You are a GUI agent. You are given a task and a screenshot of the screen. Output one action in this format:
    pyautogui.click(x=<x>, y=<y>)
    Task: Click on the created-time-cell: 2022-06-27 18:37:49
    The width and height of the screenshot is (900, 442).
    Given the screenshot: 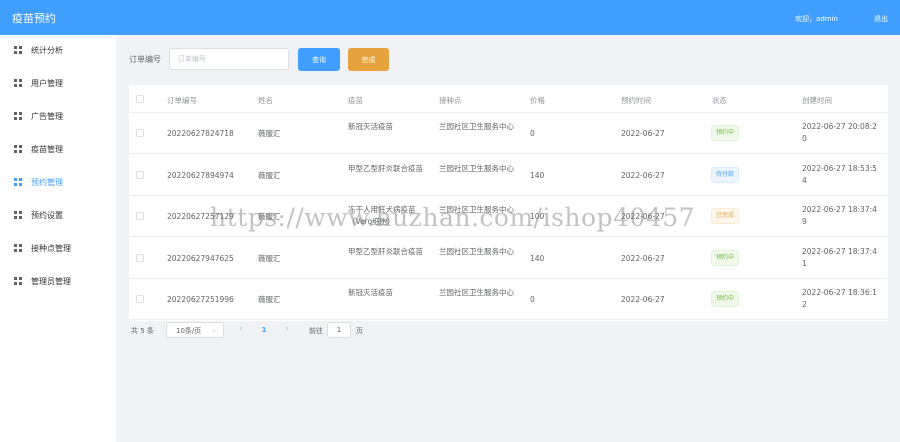 What is the action you would take?
    pyautogui.click(x=839, y=215)
    